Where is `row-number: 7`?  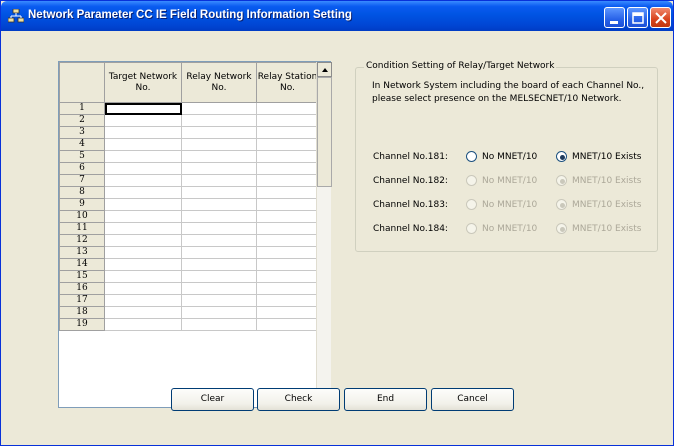
row-number: 7 is located at coordinates (82, 180).